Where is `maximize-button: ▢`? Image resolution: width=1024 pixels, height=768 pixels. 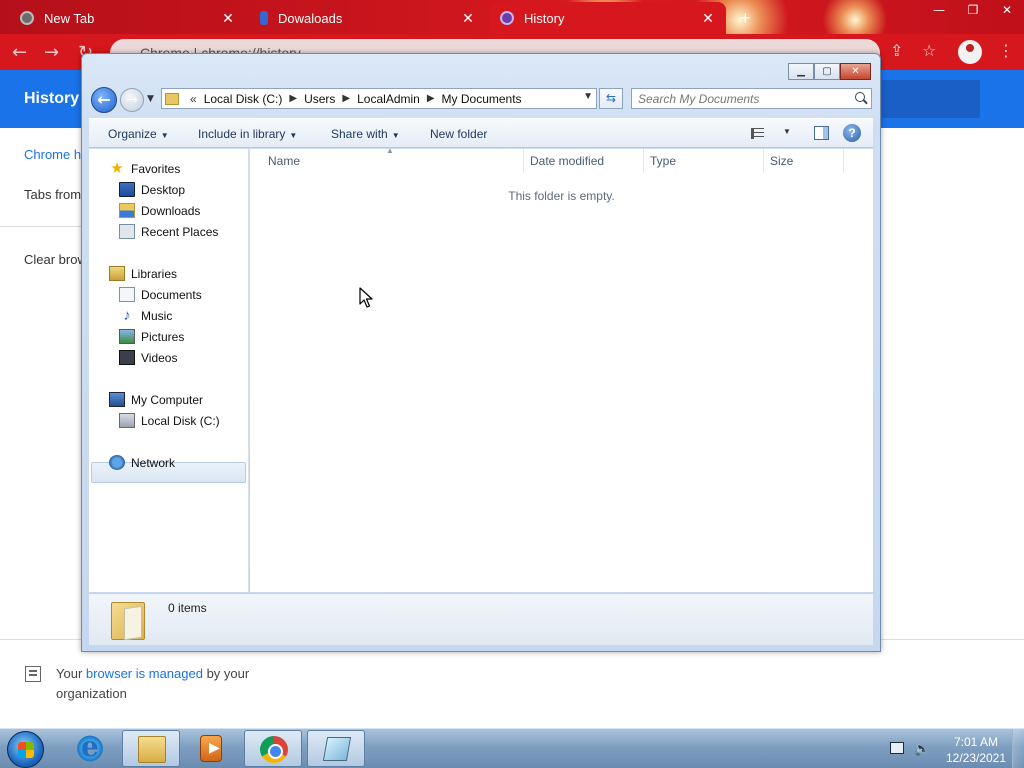
maximize-button: ▢ is located at coordinates (827, 71).